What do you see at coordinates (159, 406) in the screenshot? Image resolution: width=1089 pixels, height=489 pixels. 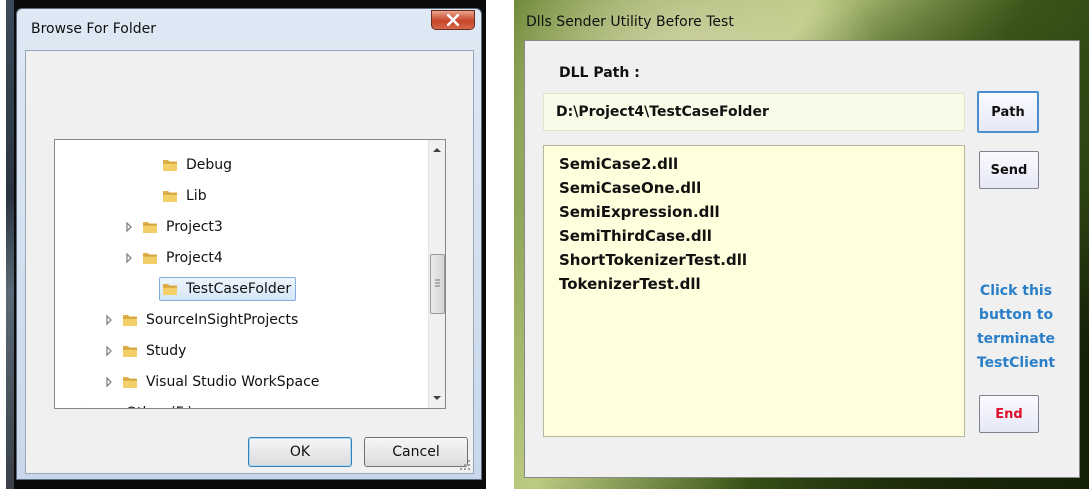 I see `tree-item-label: Other (F:)` at bounding box center [159, 406].